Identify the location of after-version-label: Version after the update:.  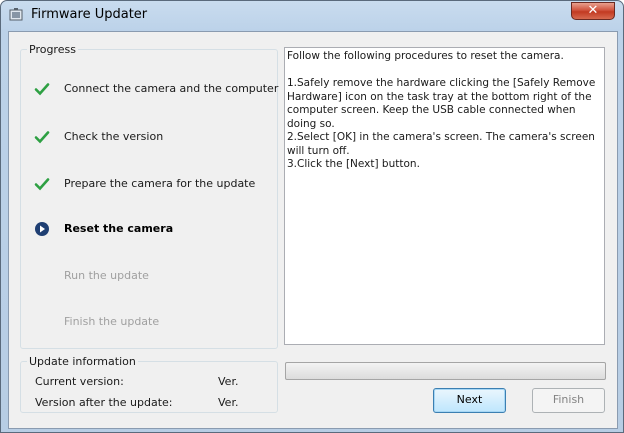
(104, 402).